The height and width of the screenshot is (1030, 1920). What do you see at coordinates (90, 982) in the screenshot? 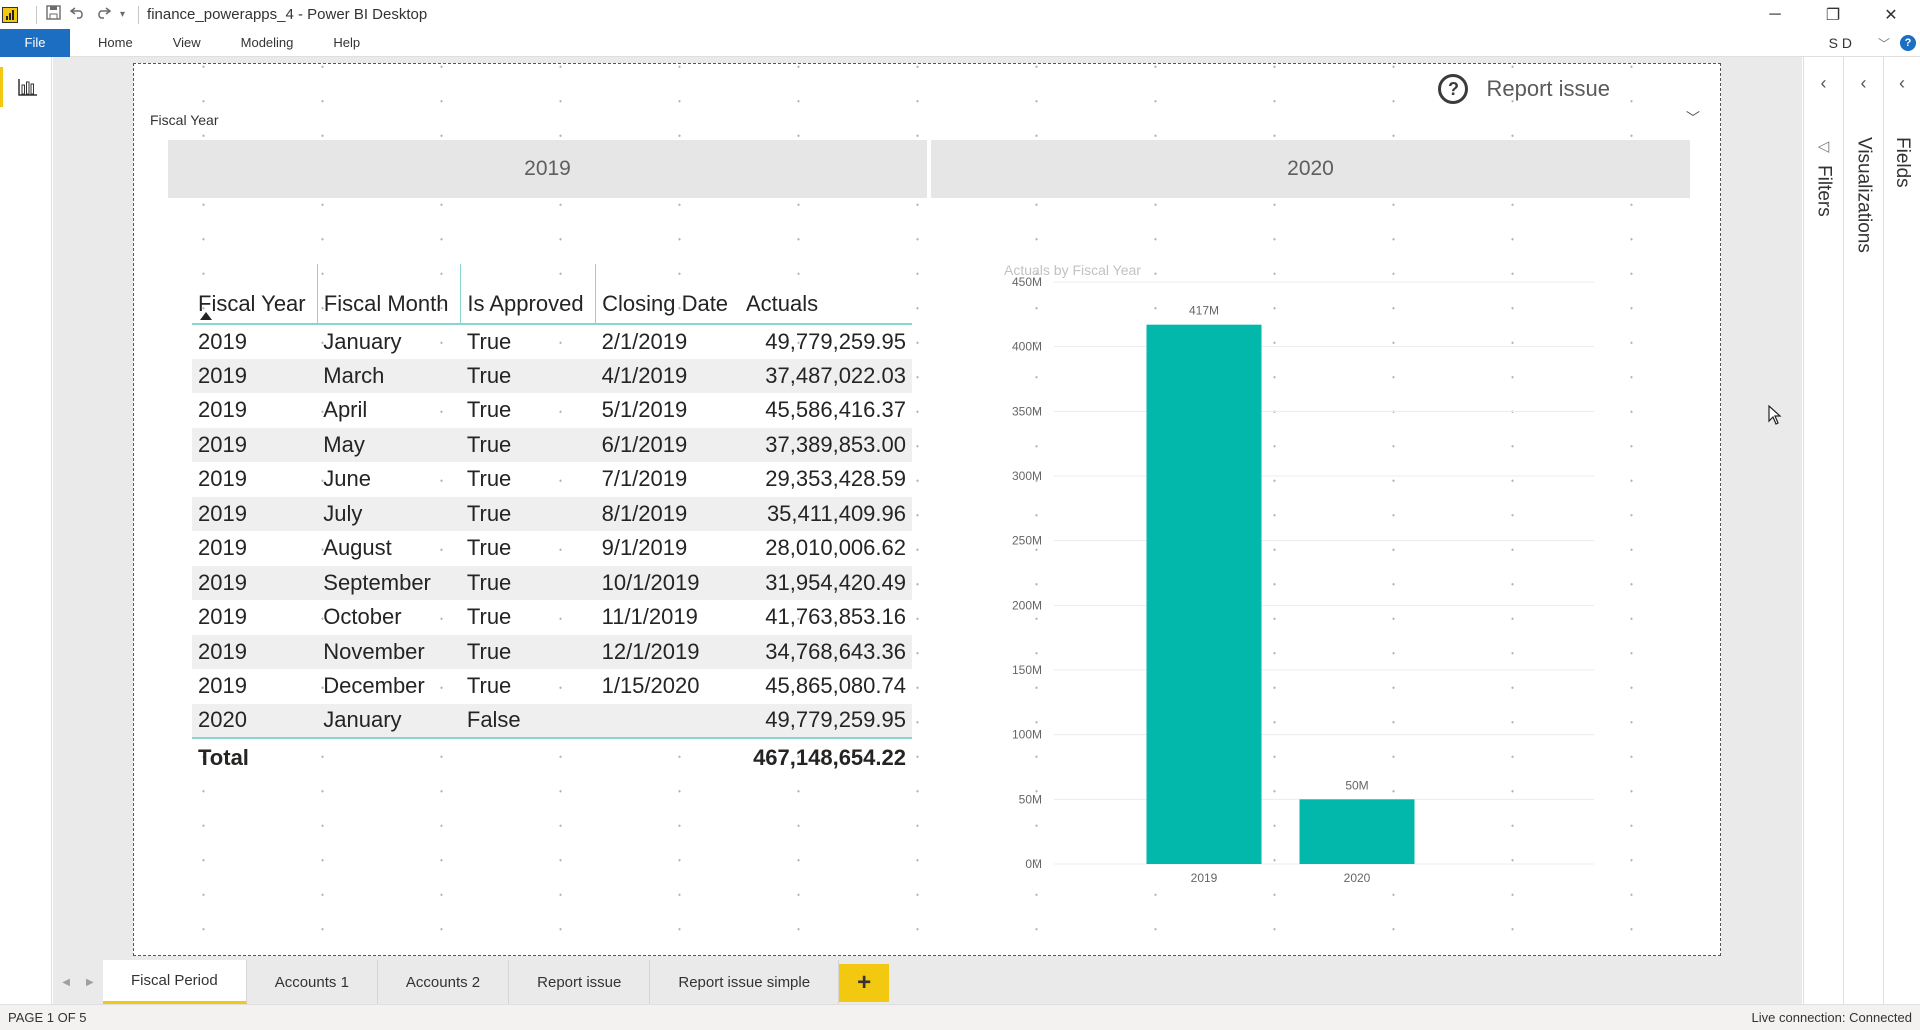
I see `next-page-icon: ▶` at bounding box center [90, 982].